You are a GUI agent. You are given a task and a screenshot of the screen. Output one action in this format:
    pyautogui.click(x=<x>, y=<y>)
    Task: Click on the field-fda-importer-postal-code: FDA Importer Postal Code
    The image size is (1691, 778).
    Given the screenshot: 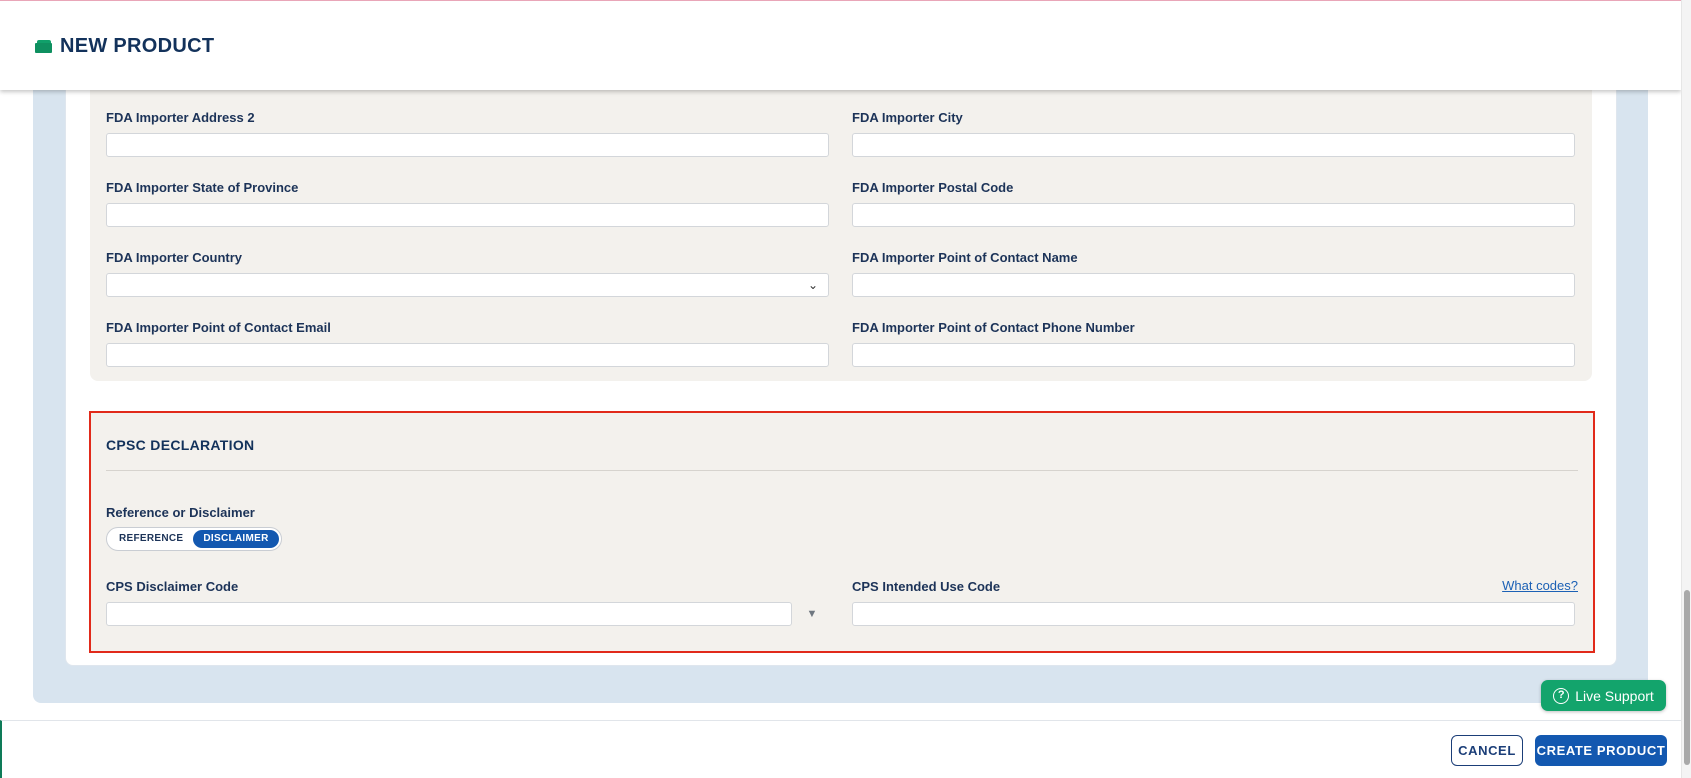 What is the action you would take?
    pyautogui.click(x=1213, y=203)
    